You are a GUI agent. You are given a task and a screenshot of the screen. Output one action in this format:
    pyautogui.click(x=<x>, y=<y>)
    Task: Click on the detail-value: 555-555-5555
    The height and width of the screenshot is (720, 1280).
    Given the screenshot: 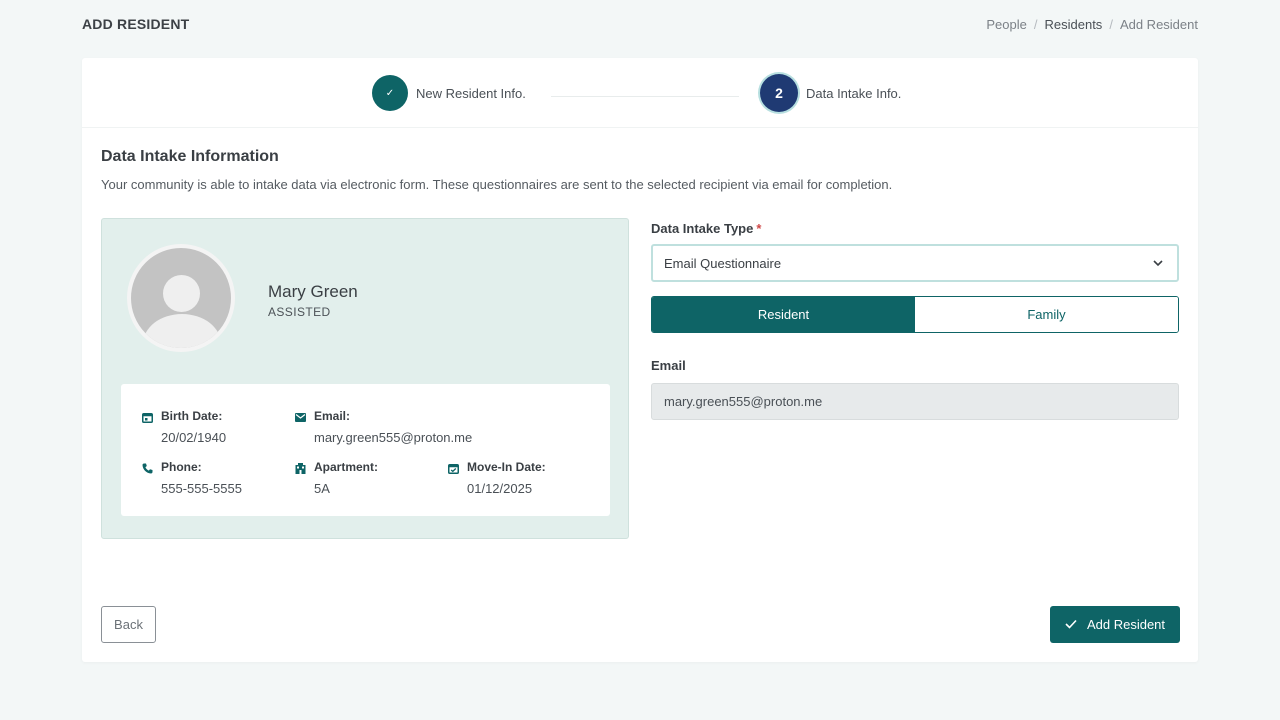 What is the action you would take?
    pyautogui.click(x=201, y=488)
    